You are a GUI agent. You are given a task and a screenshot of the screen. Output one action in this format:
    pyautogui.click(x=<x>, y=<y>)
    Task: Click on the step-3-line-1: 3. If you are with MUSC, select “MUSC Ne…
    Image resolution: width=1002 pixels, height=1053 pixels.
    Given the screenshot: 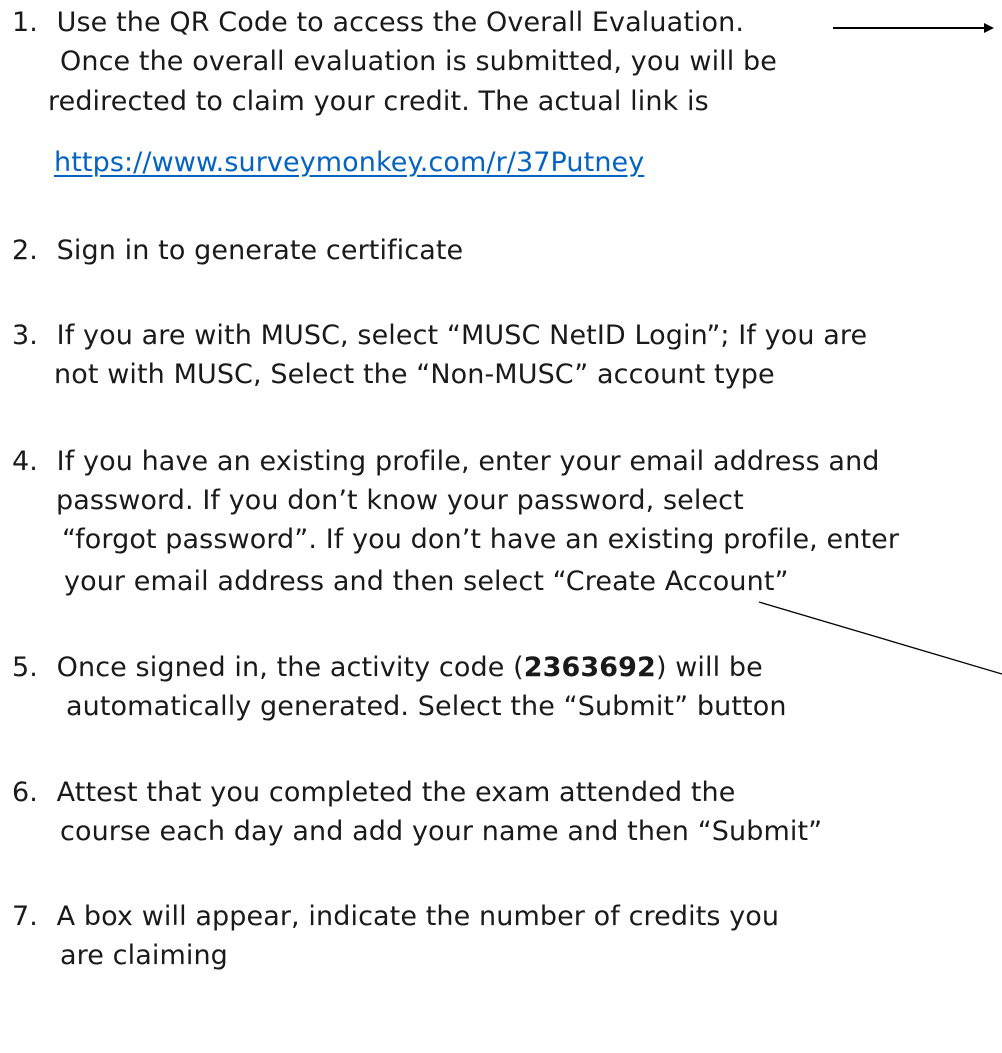 What is the action you would take?
    pyautogui.click(x=439, y=336)
    